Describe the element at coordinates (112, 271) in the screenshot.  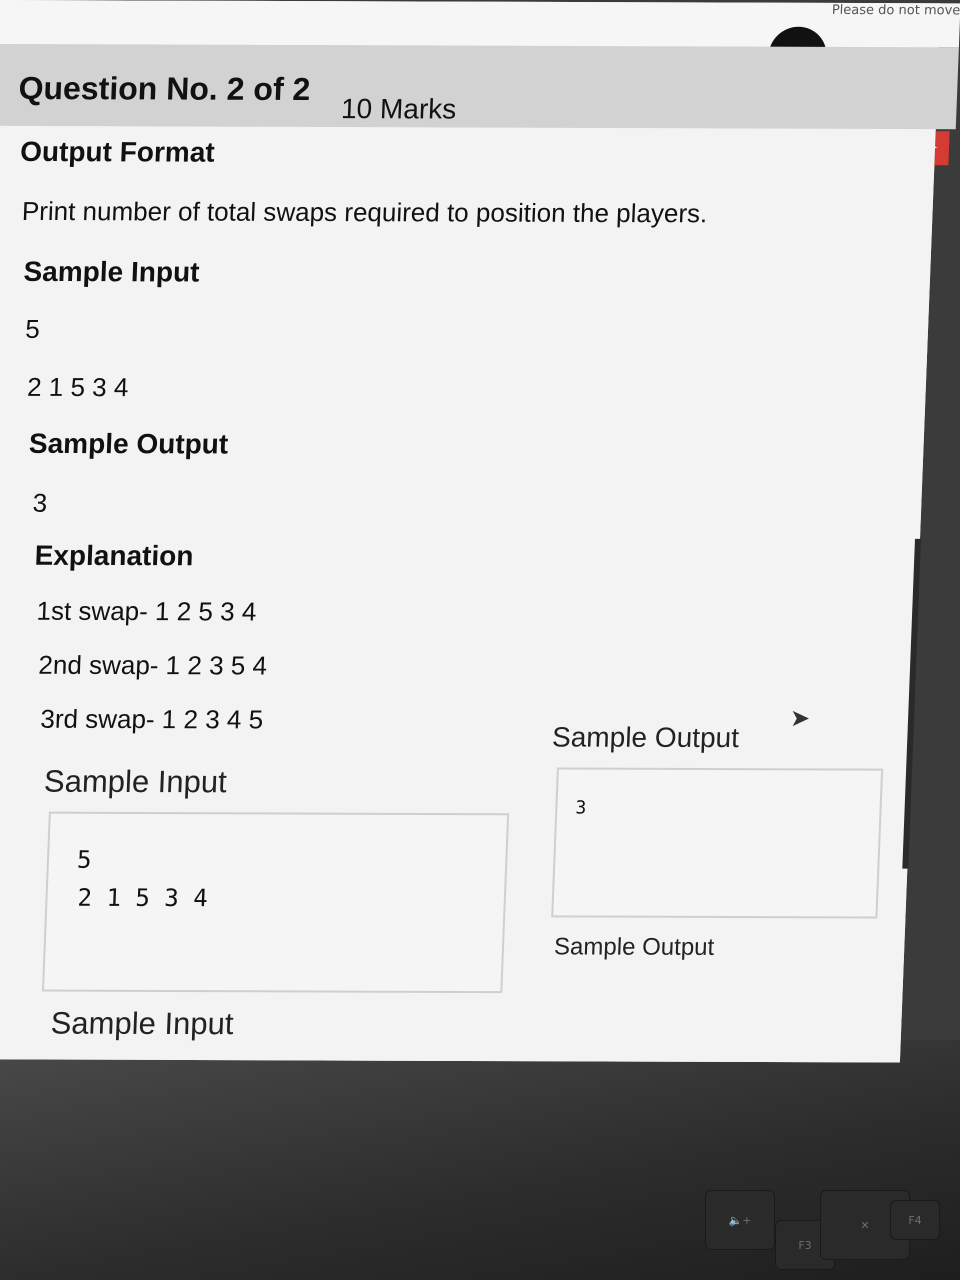
I see `sample-input-heading: Sample Input` at that location.